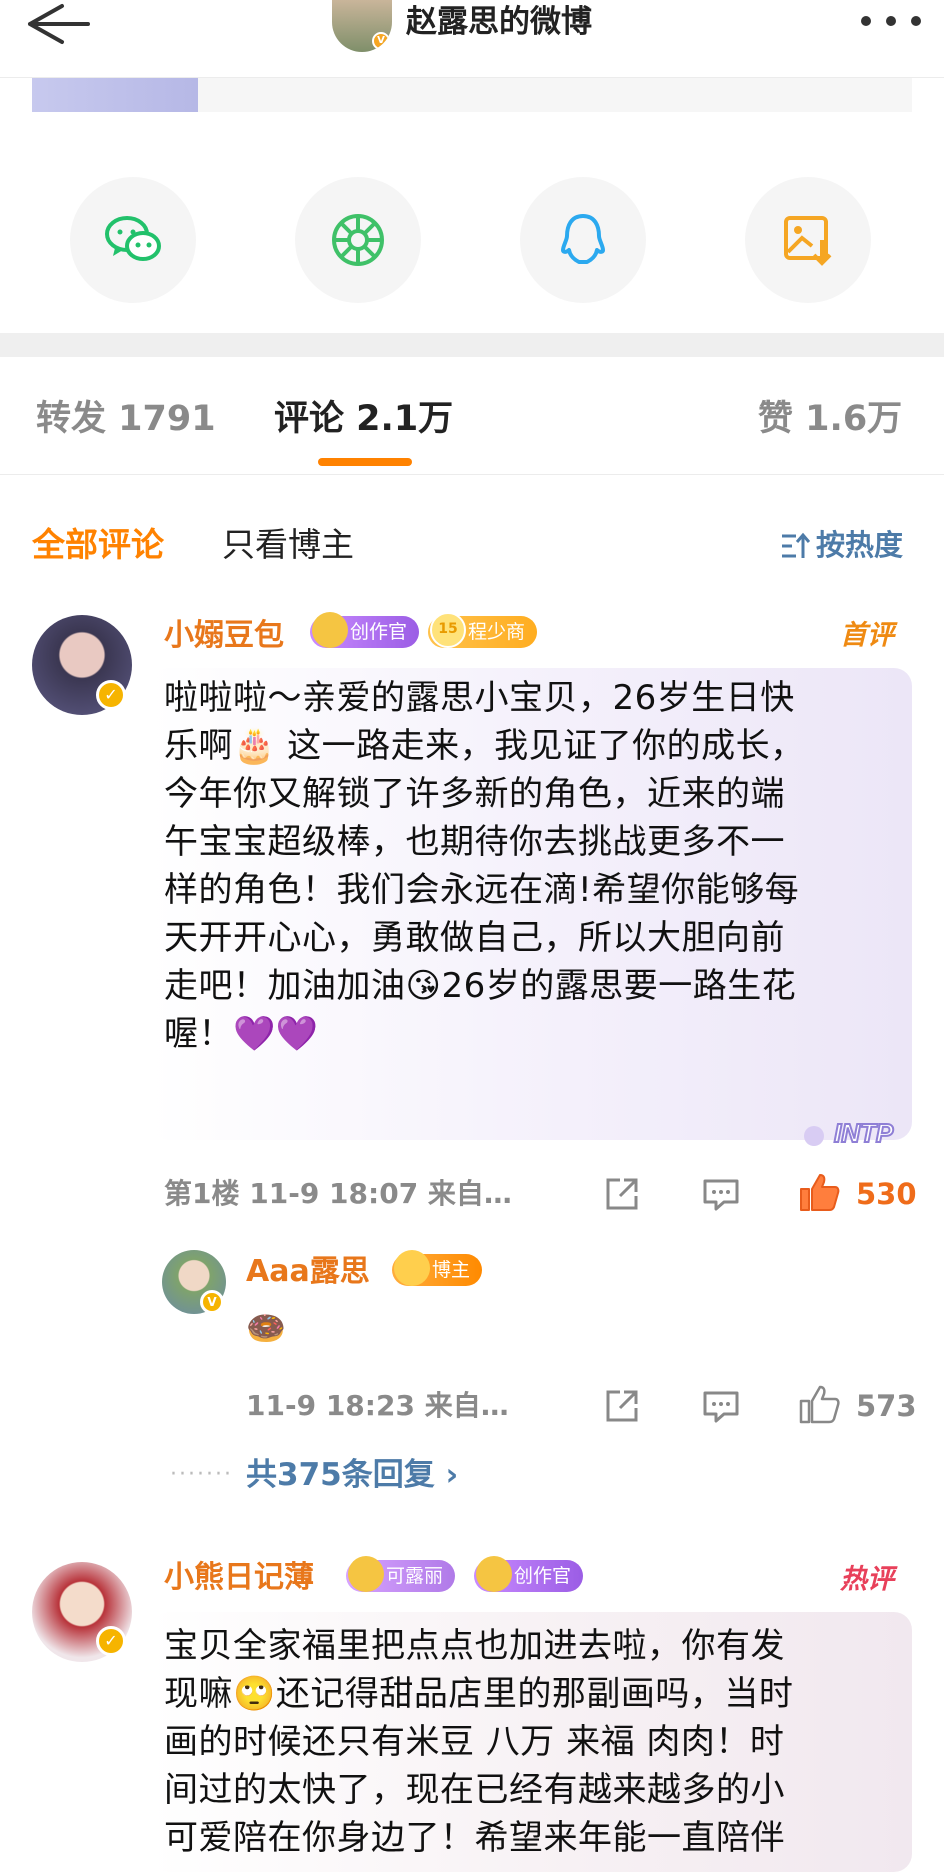 Image resolution: width=944 pixels, height=1872 pixels. Describe the element at coordinates (886, 1194) in the screenshot. I see `like-count: 530` at that location.